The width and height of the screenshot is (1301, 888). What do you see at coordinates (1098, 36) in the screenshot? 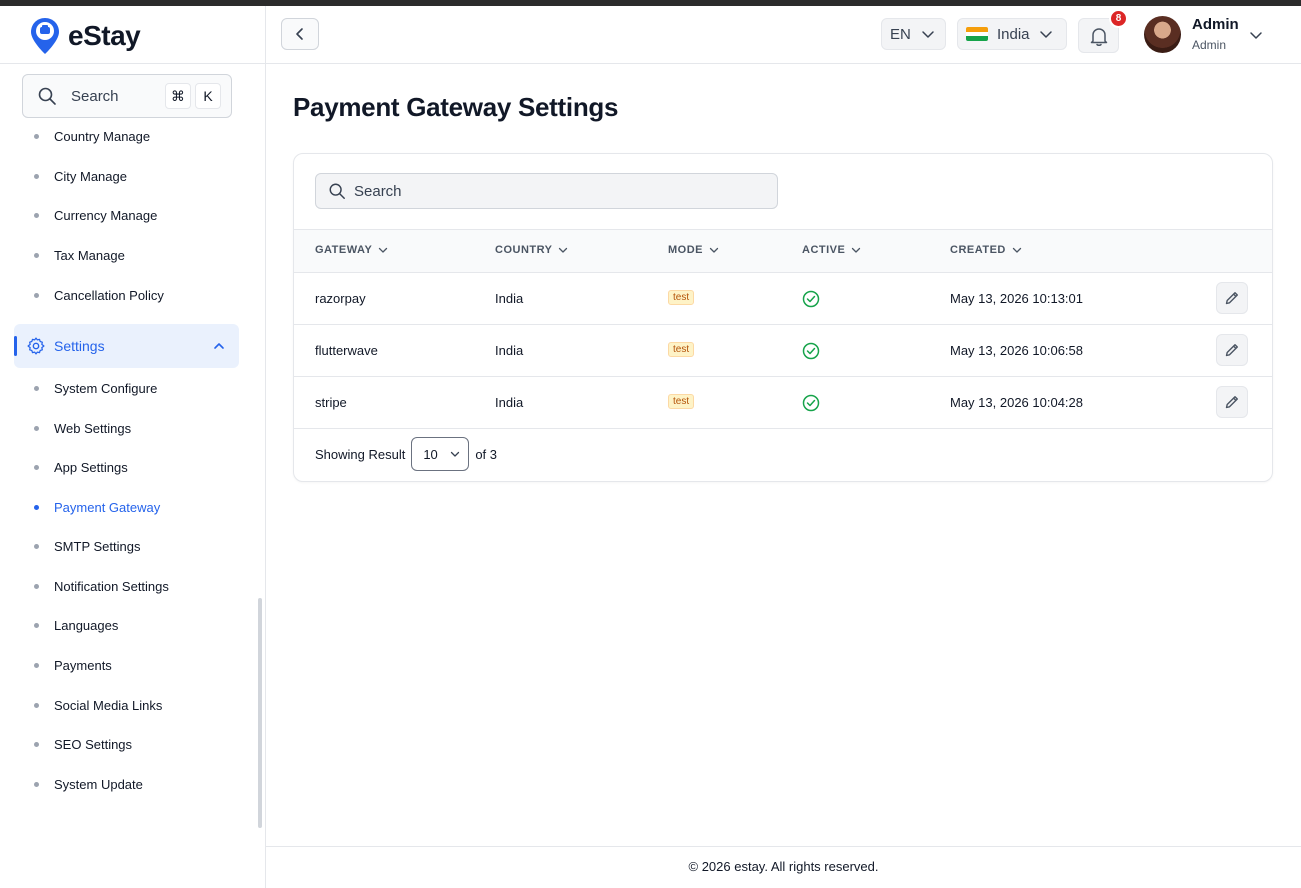
I see `bell-icon` at bounding box center [1098, 36].